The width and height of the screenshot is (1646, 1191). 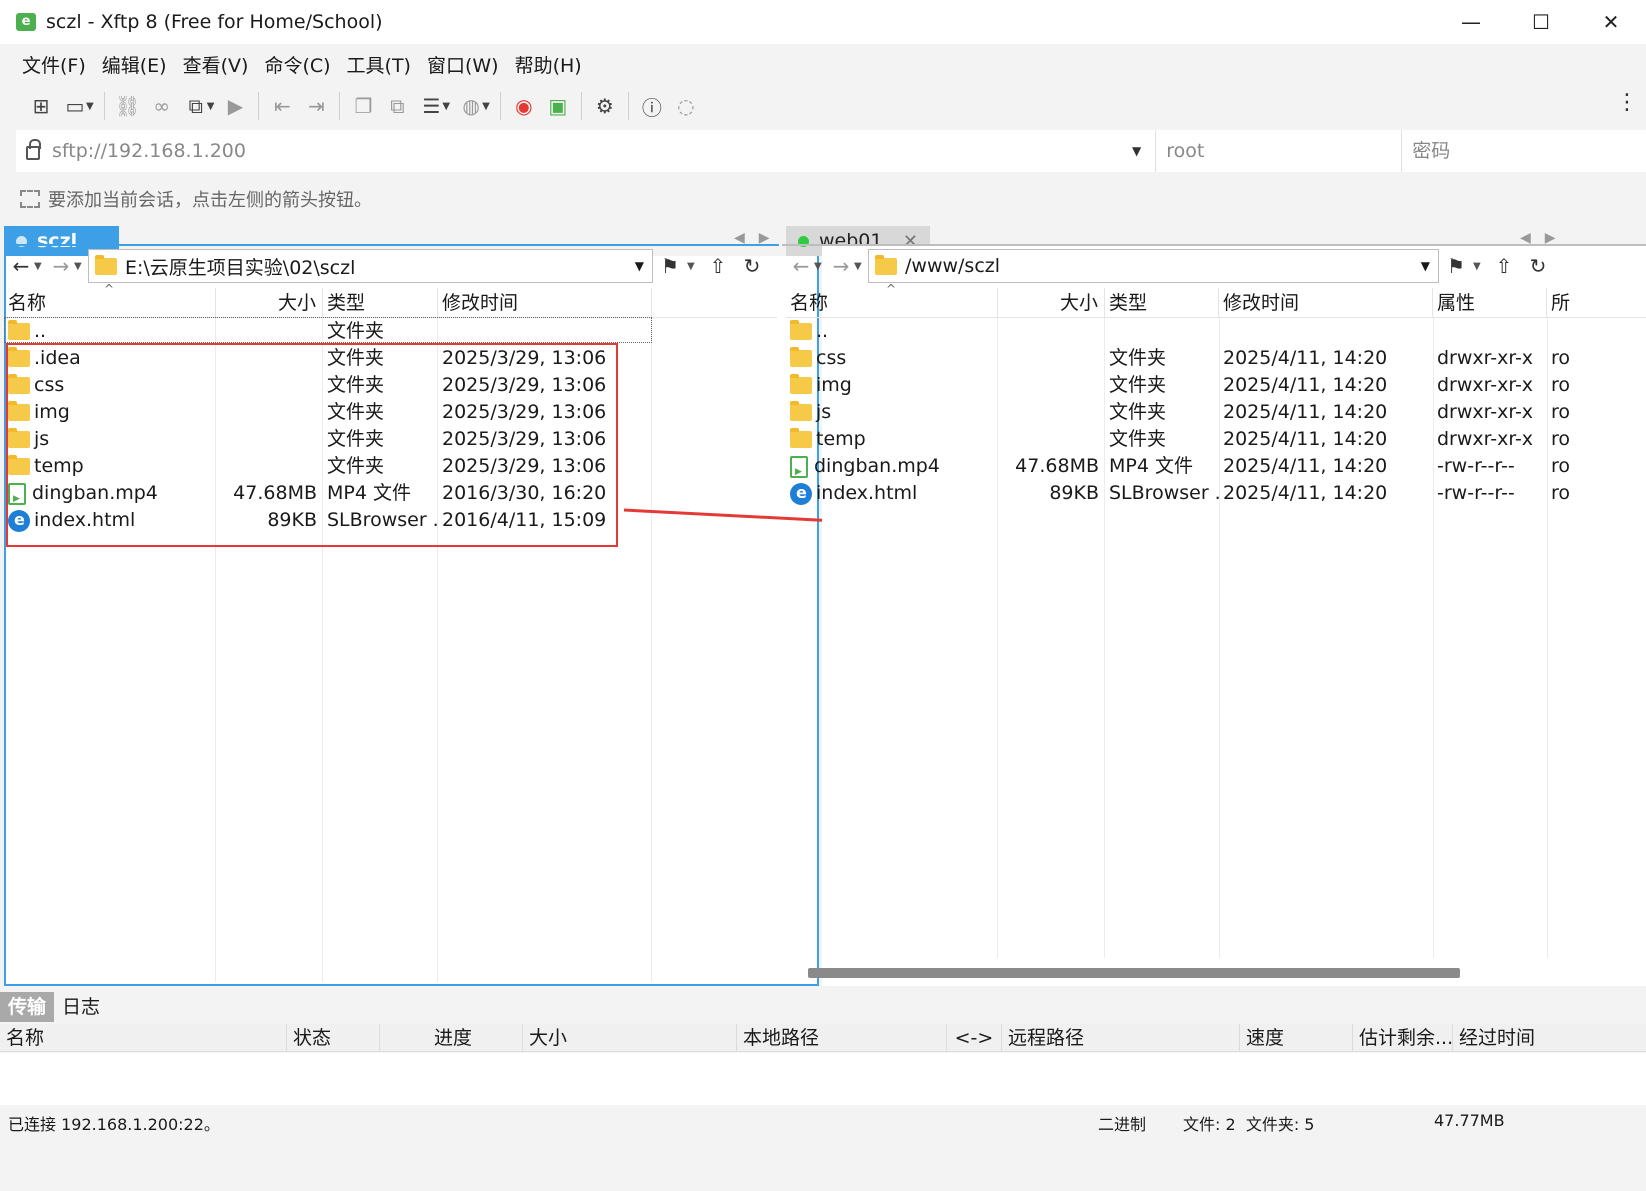 I want to click on menu-tools: 工具(T), so click(x=379, y=64).